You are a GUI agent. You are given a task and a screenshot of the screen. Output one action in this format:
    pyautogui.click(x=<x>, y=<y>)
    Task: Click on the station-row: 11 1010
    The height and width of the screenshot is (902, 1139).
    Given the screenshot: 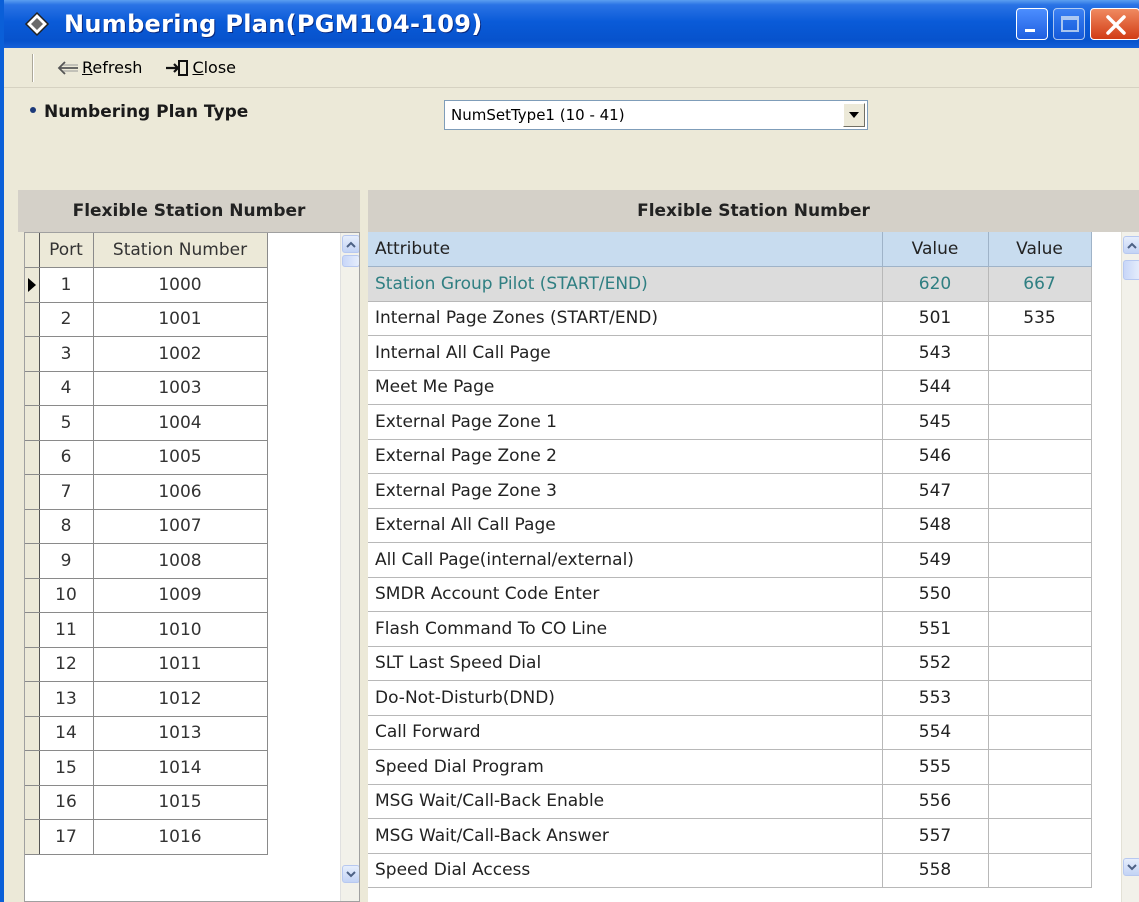 What is the action you would take?
    pyautogui.click(x=146, y=630)
    